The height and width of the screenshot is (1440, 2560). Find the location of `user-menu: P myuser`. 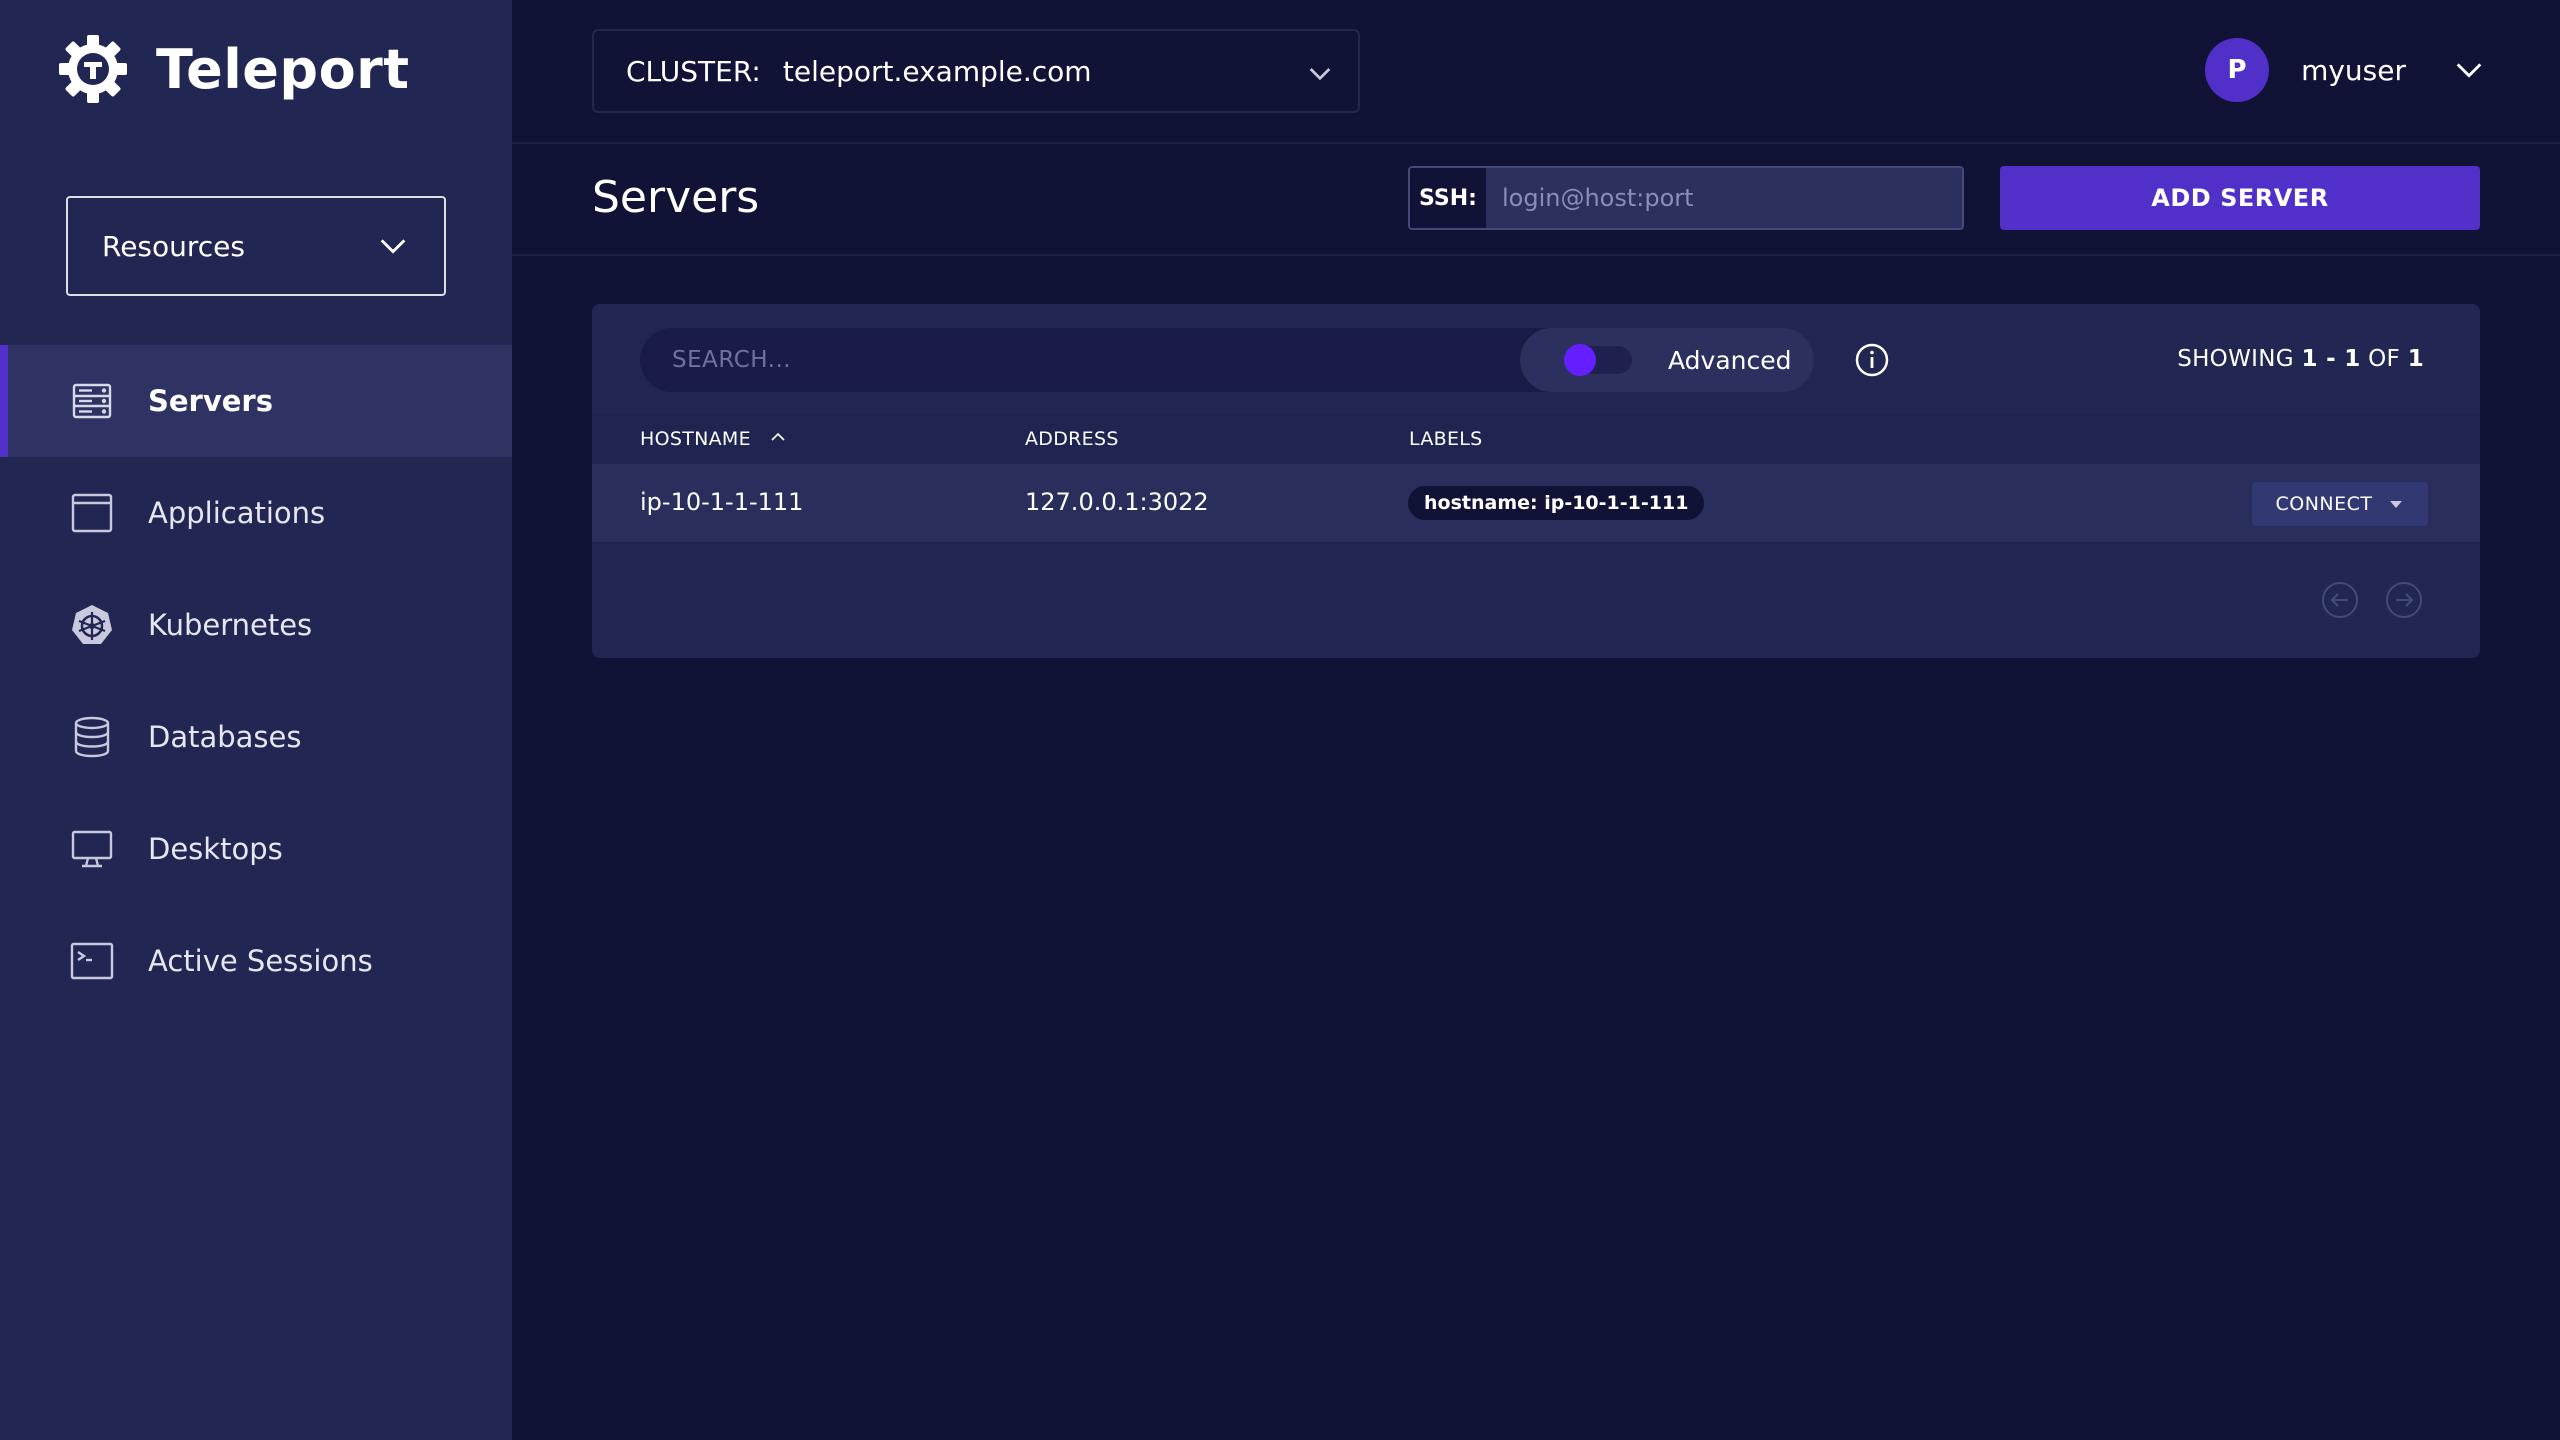

user-menu: P myuser is located at coordinates (2345, 70).